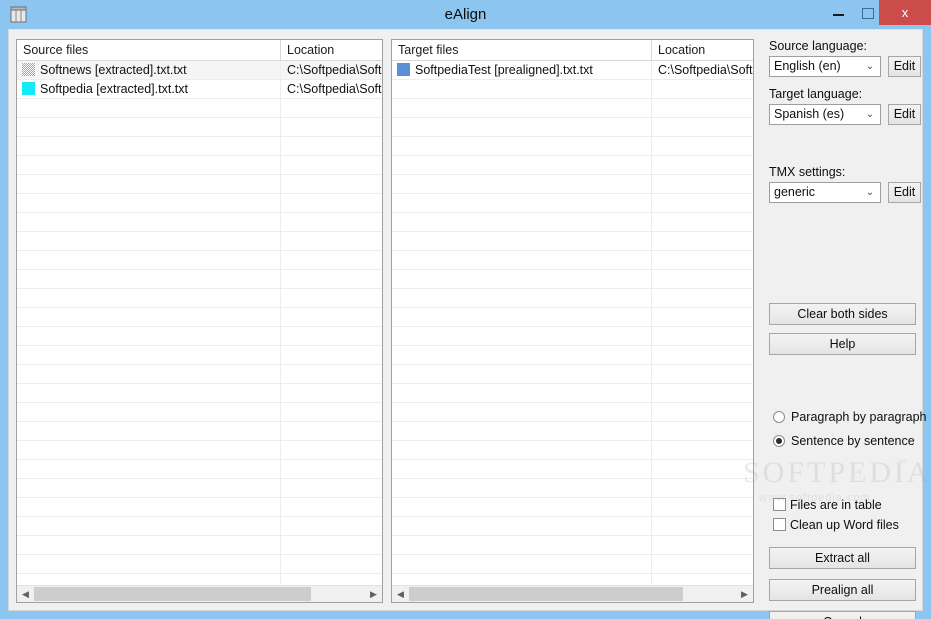  Describe the element at coordinates (850, 417) in the screenshot. I see `radio-paragraph-by-paragraph: Paragraph by paragraph` at that location.